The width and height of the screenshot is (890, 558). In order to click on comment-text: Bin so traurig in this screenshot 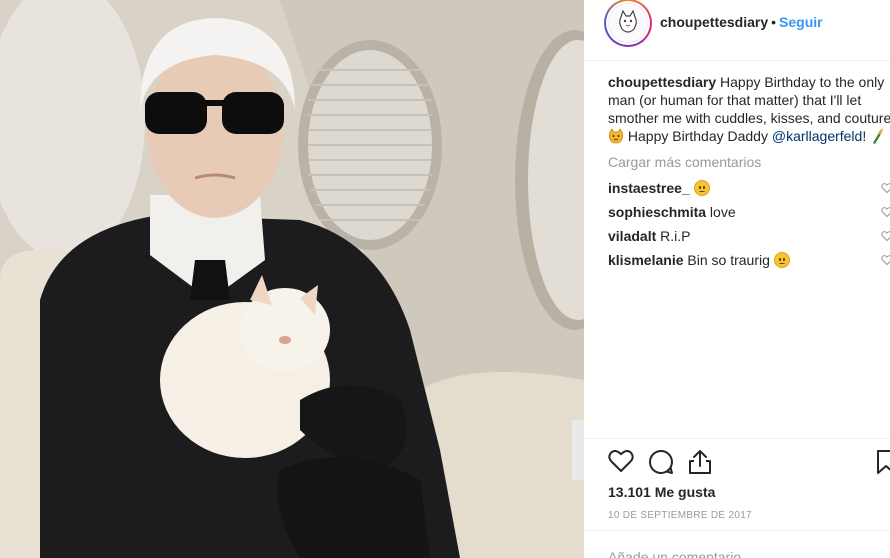, I will do `click(728, 260)`.